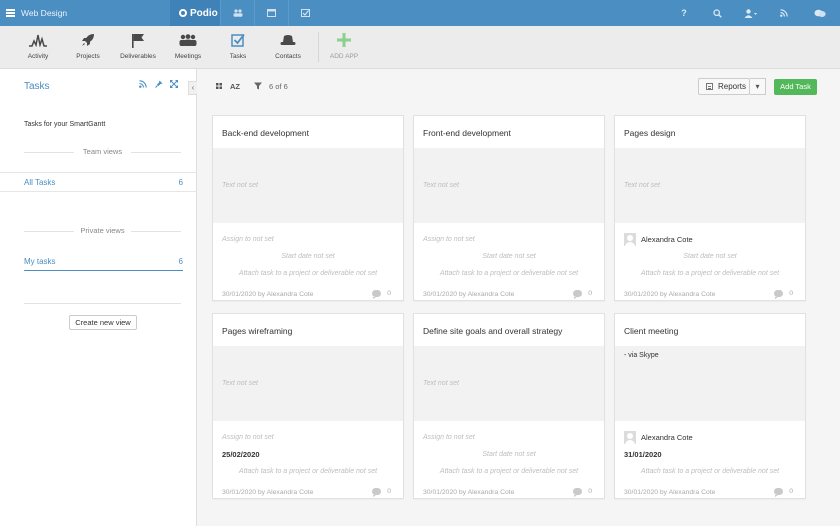  Describe the element at coordinates (795, 87) in the screenshot. I see `add-task-button: Add Task` at that location.